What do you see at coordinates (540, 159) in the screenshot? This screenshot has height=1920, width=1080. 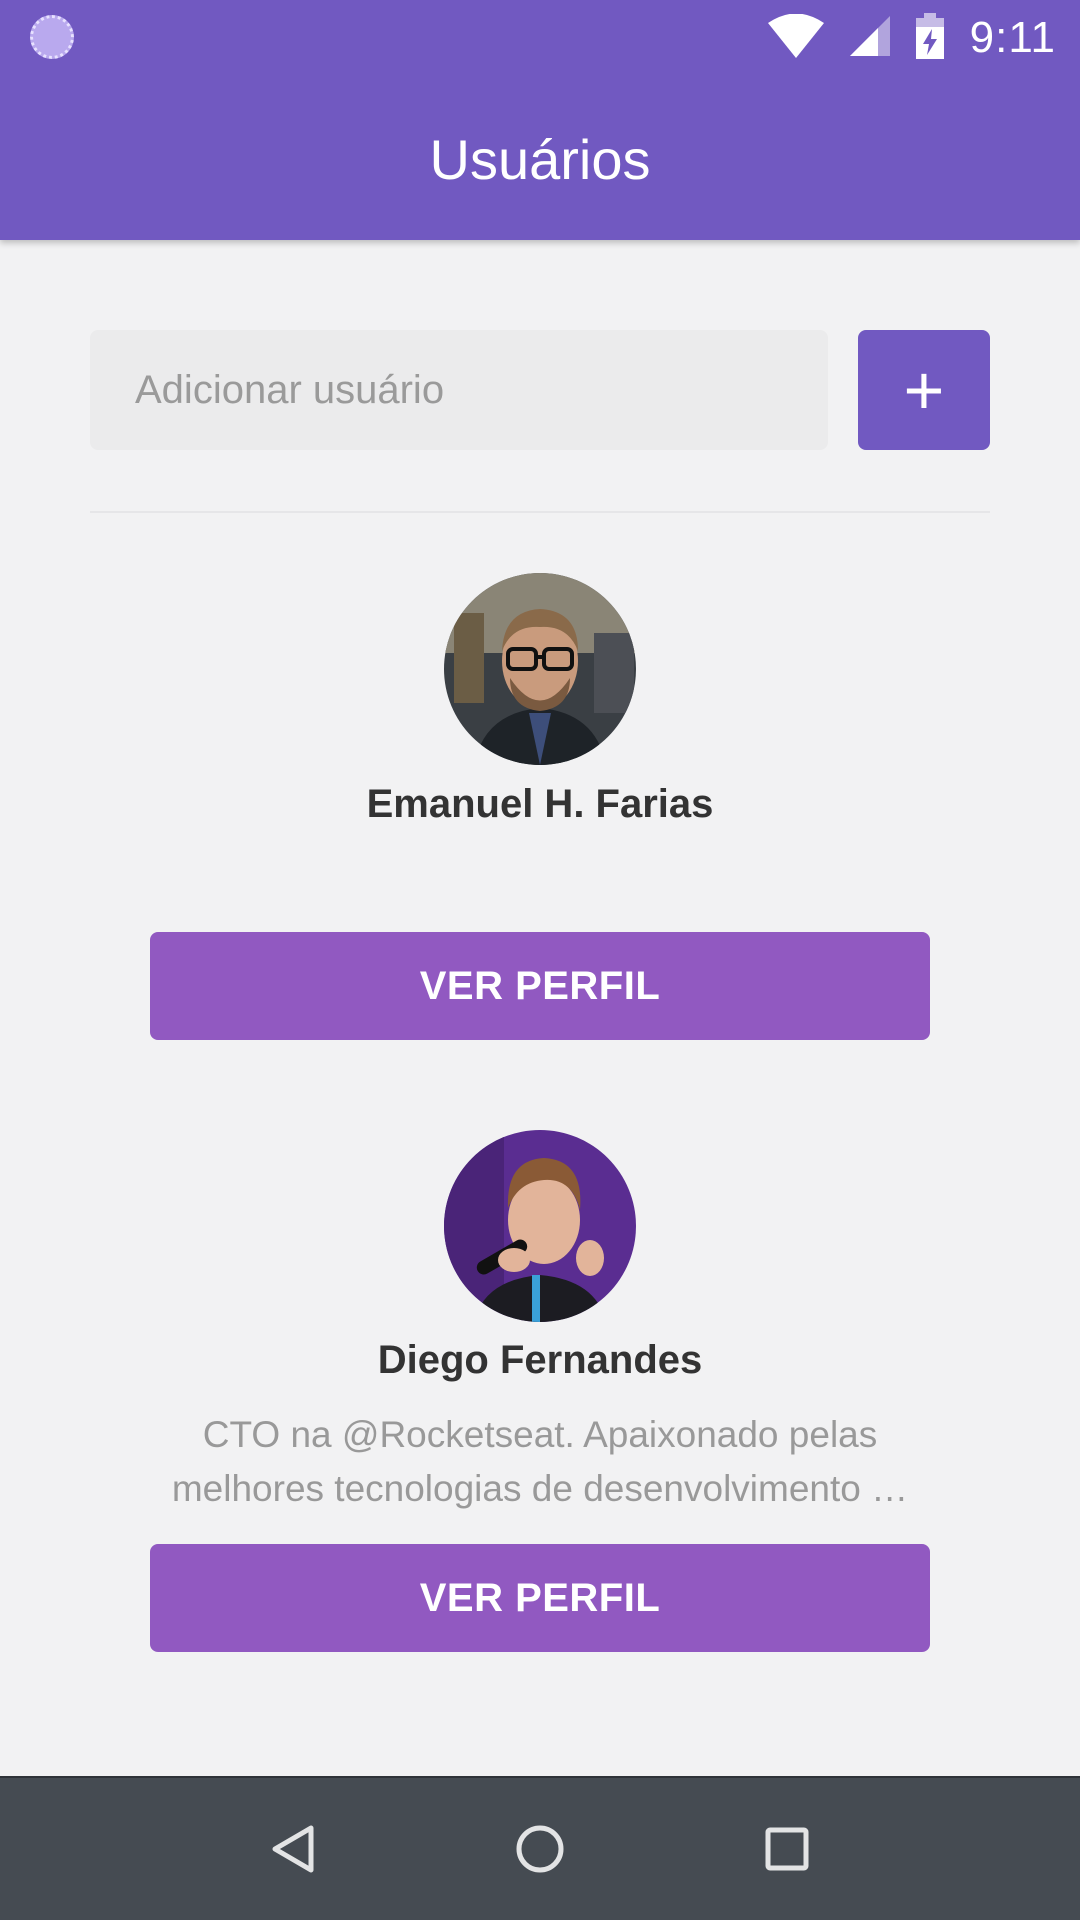 I see `page-title: Usuários` at bounding box center [540, 159].